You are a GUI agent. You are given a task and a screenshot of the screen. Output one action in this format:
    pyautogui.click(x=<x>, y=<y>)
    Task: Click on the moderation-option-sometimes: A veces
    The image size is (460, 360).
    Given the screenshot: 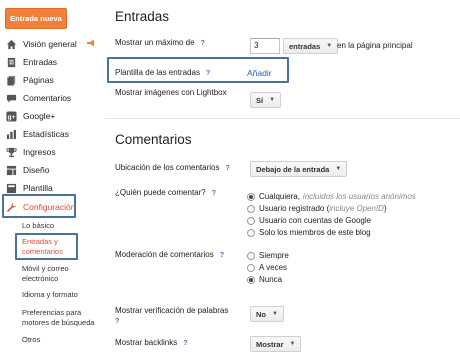 What is the action you would take?
    pyautogui.click(x=267, y=267)
    